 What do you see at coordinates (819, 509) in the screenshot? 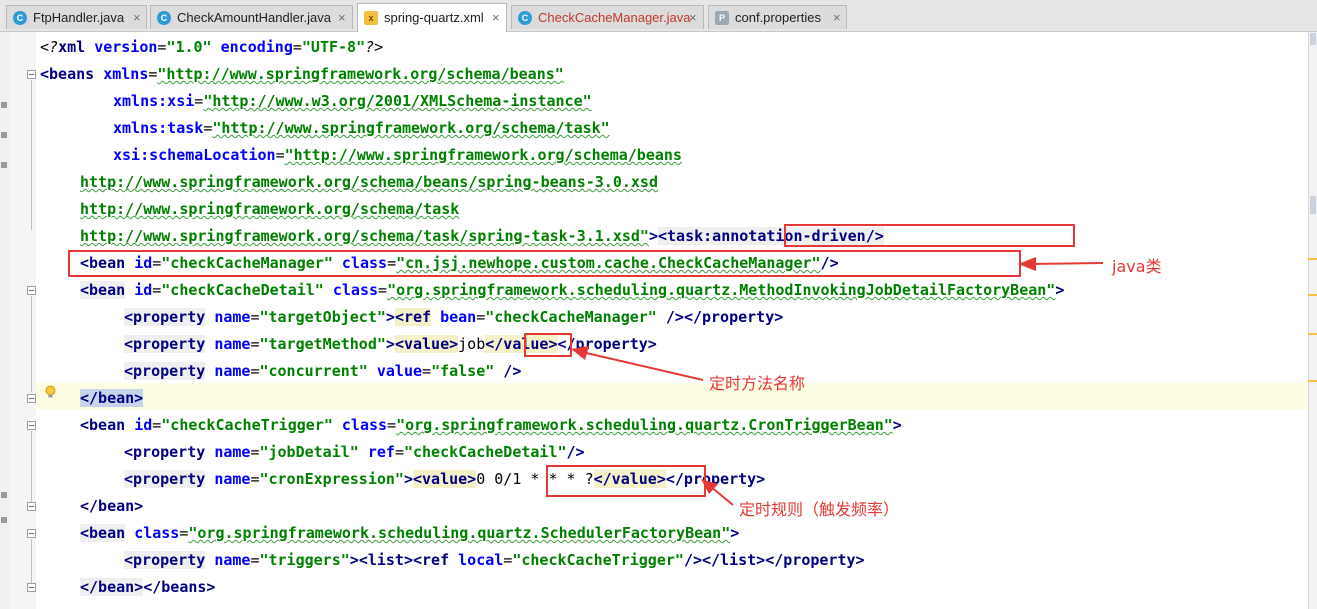
I see `annotation-cron-rule: 定时规则（触发频率）` at bounding box center [819, 509].